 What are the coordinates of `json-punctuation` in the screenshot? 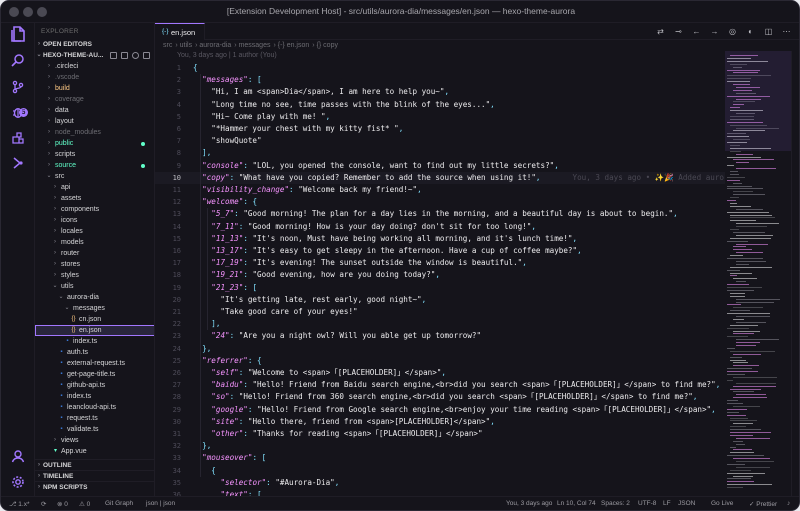 It's located at (202, 433).